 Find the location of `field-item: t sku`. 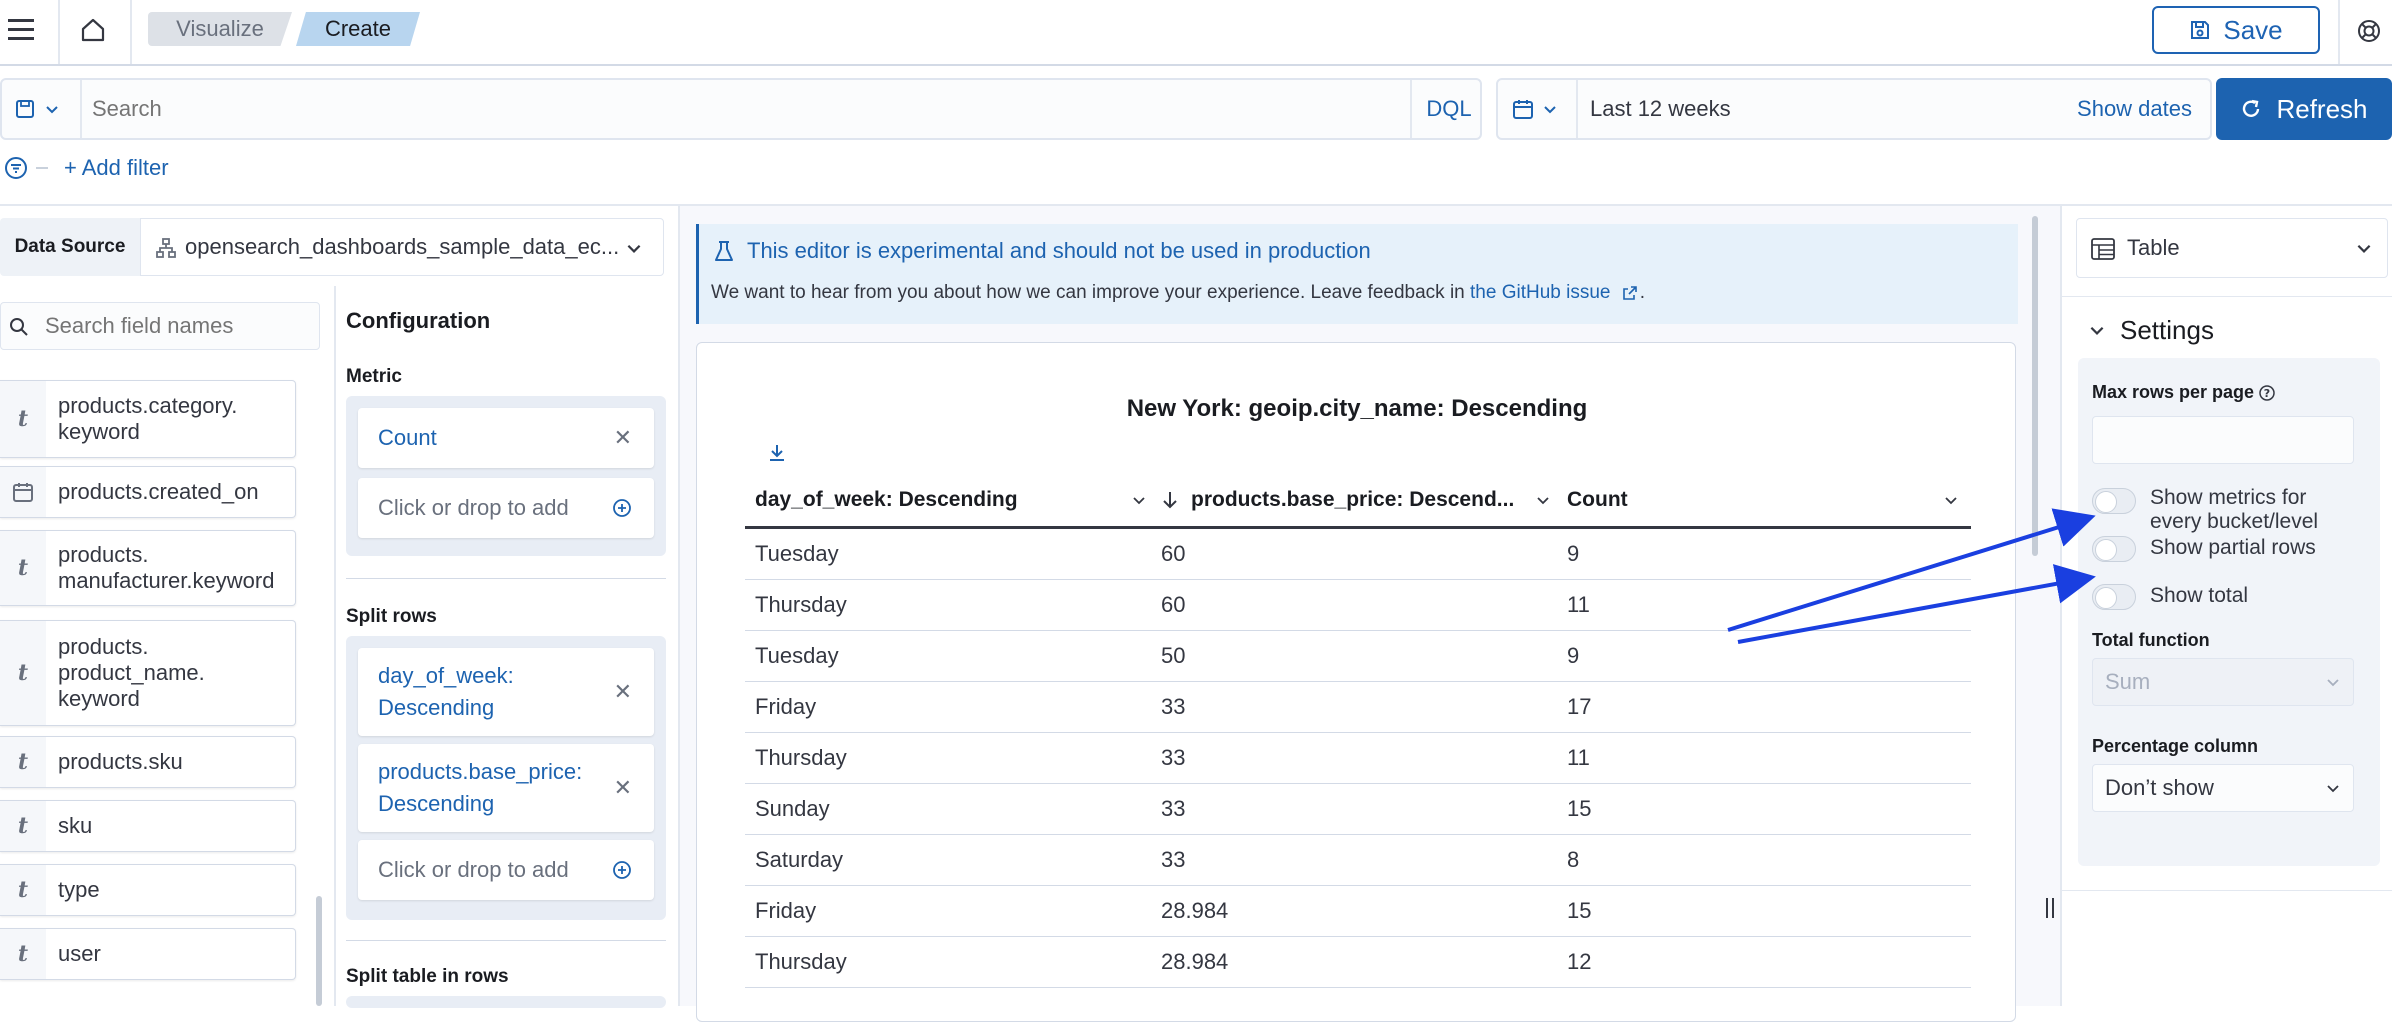

field-item: t sku is located at coordinates (148, 826).